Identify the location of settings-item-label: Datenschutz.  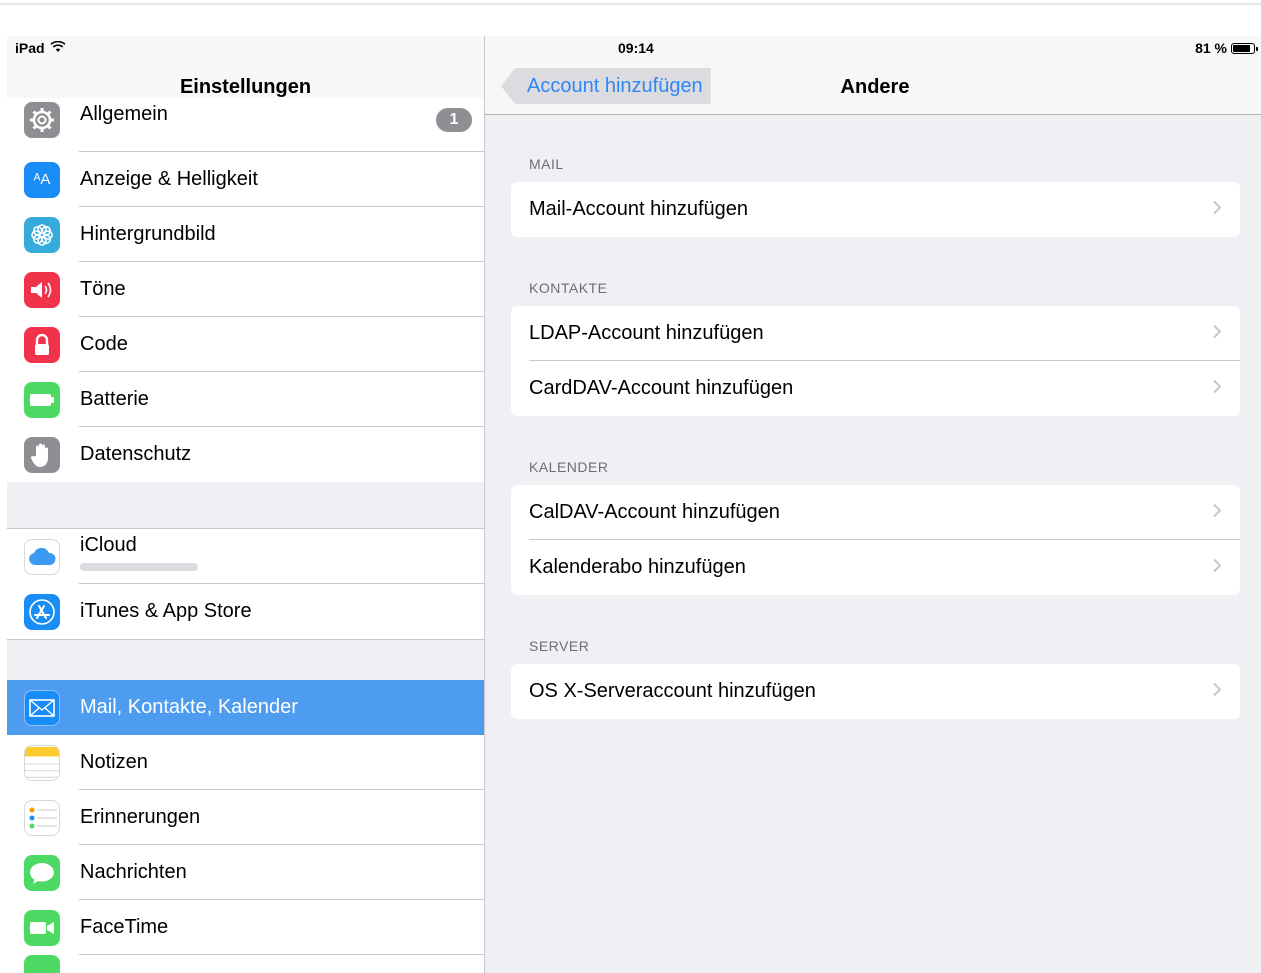
(136, 454).